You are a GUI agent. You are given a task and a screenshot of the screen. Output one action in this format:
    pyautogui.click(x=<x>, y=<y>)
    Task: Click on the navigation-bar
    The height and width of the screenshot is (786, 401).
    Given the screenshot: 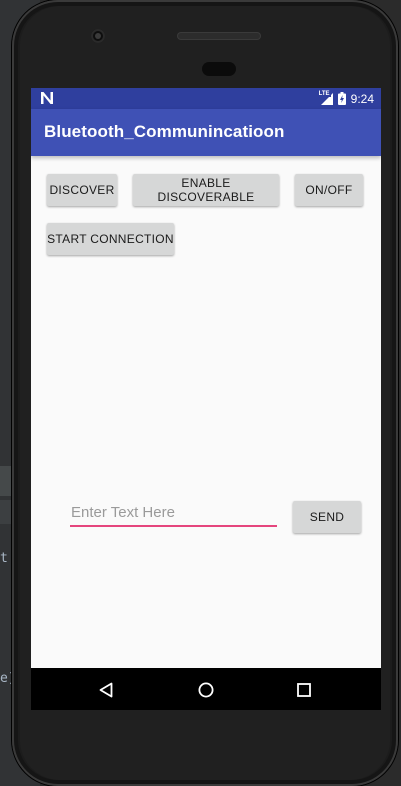 What is the action you would take?
    pyautogui.click(x=206, y=689)
    